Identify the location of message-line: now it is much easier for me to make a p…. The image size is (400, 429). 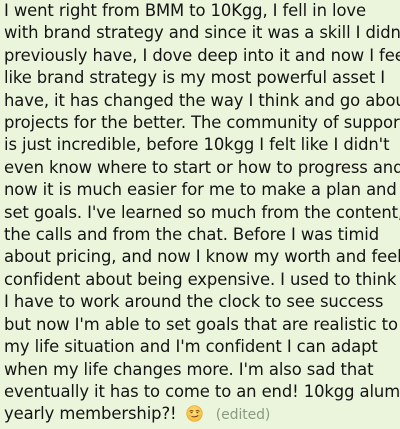
(200, 190).